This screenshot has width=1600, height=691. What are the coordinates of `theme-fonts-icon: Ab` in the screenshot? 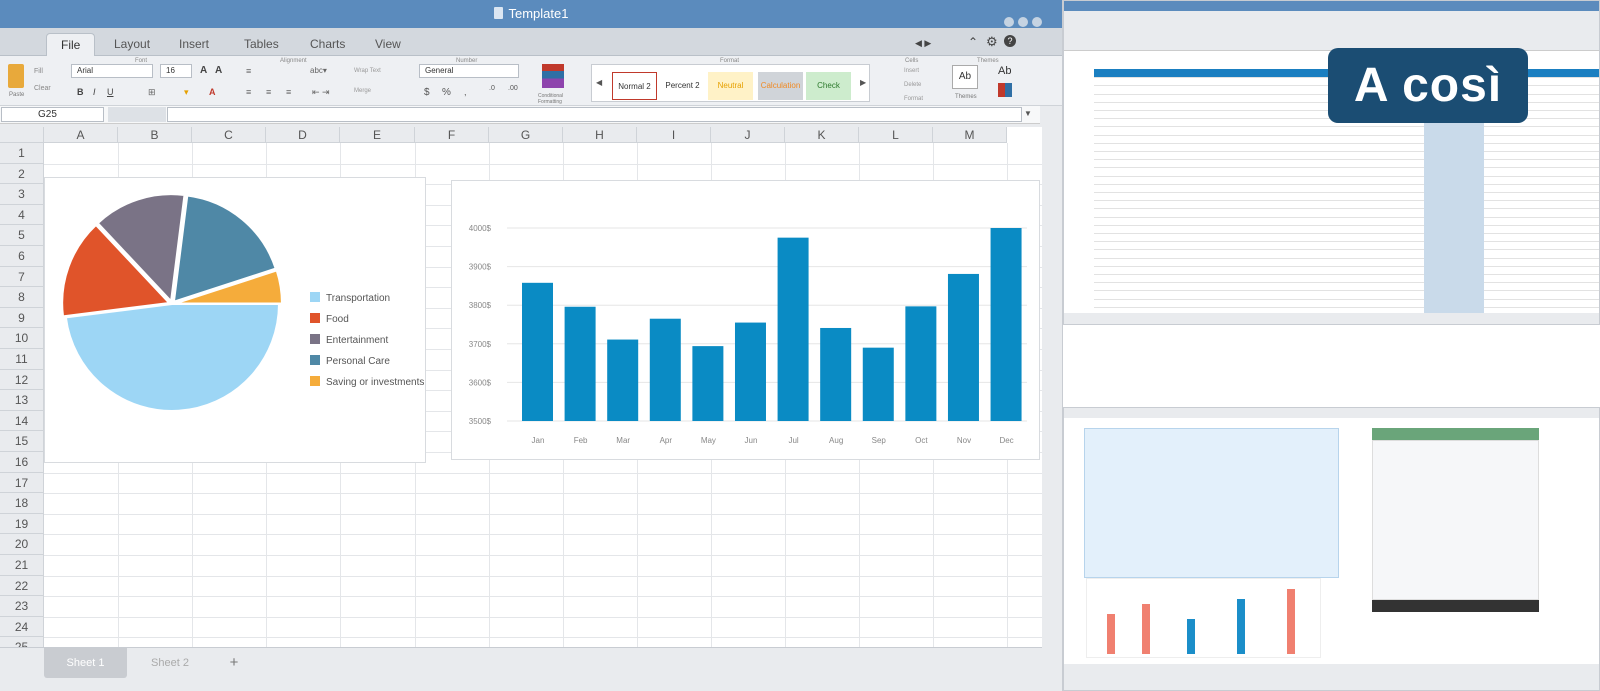 It's located at (1004, 71).